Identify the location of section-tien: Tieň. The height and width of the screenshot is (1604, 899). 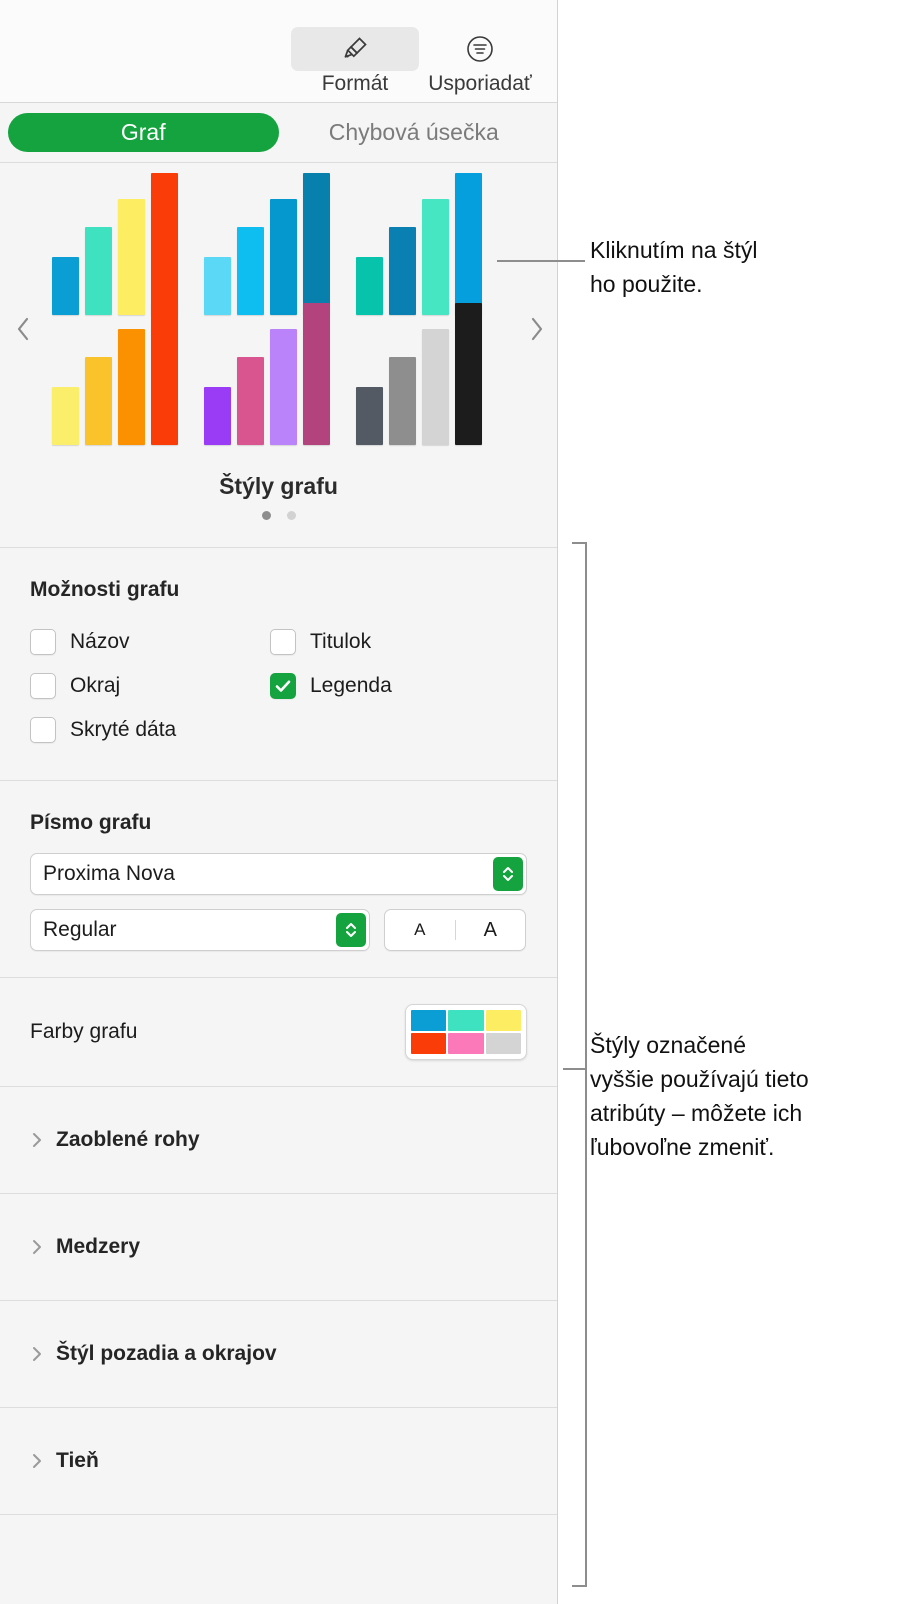
(278, 1461).